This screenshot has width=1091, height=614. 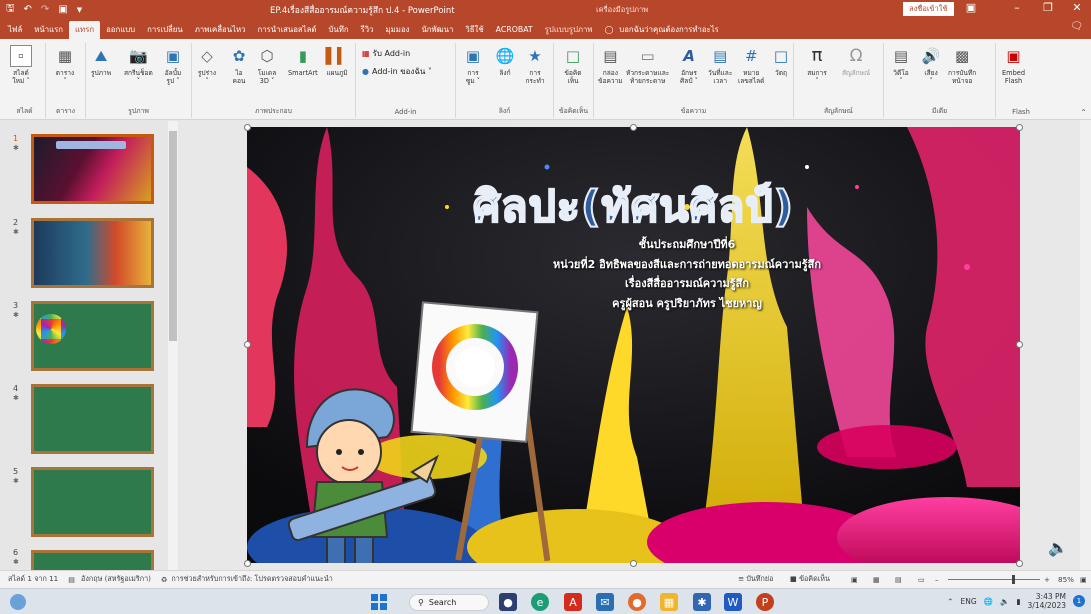 What do you see at coordinates (751, 65) in the screenshot?
I see `slide-number-button: # หมาย เลขสไลด์` at bounding box center [751, 65].